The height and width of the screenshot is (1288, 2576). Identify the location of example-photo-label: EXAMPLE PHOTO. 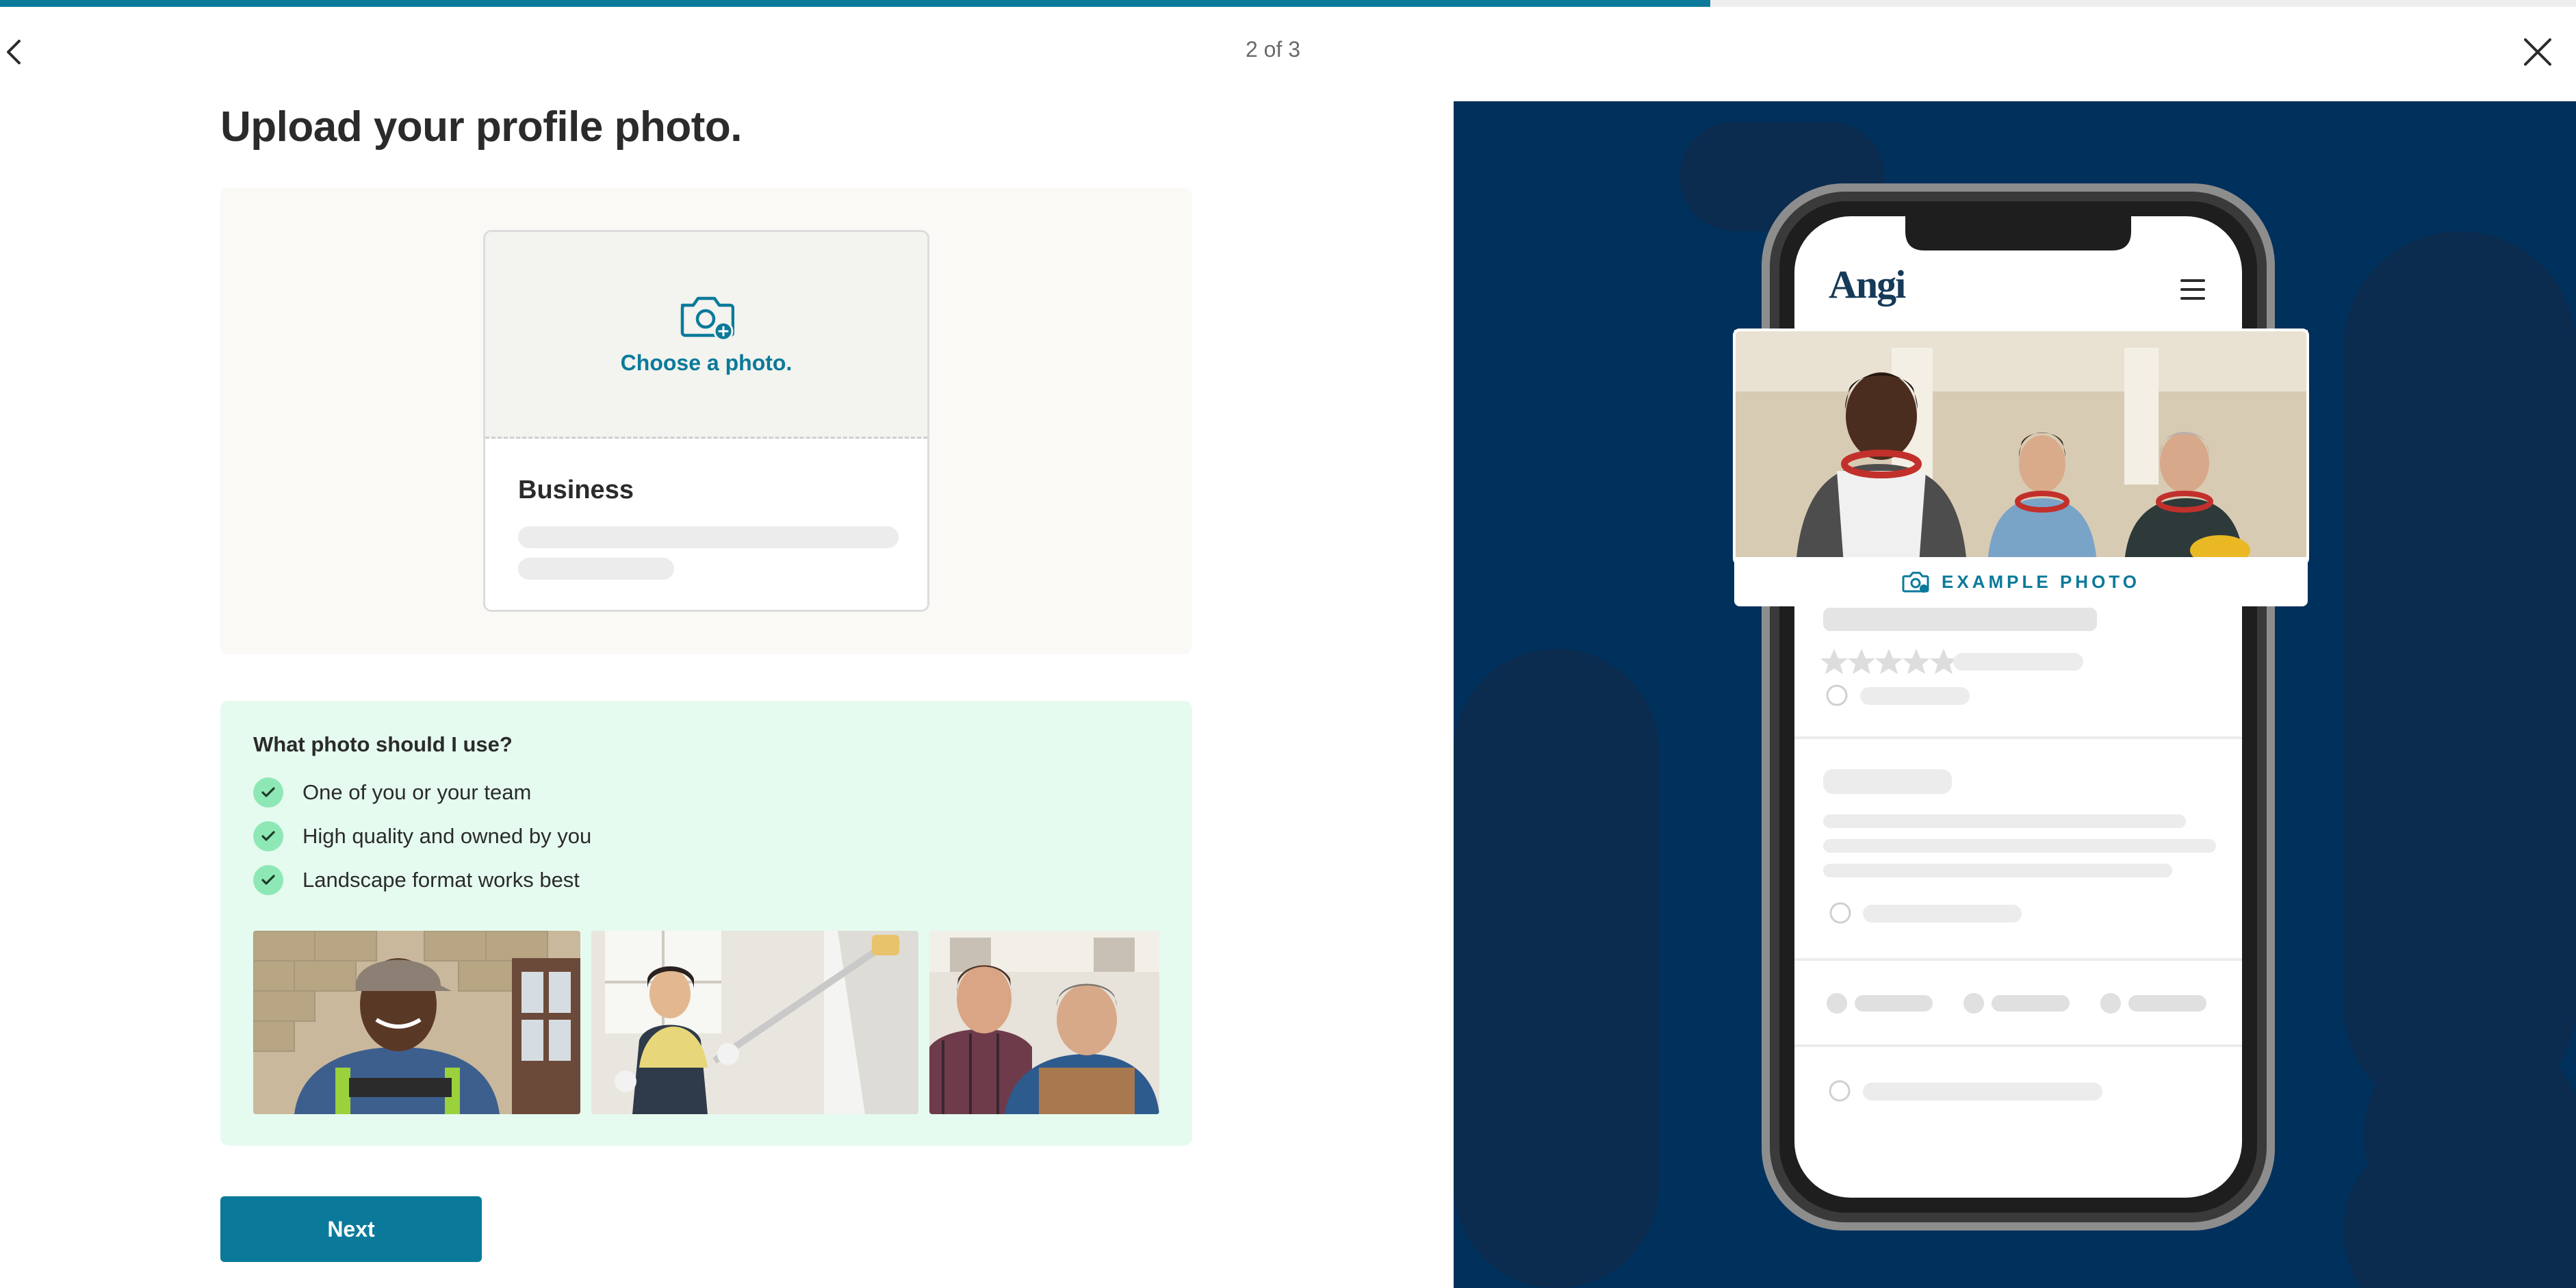
(2041, 581).